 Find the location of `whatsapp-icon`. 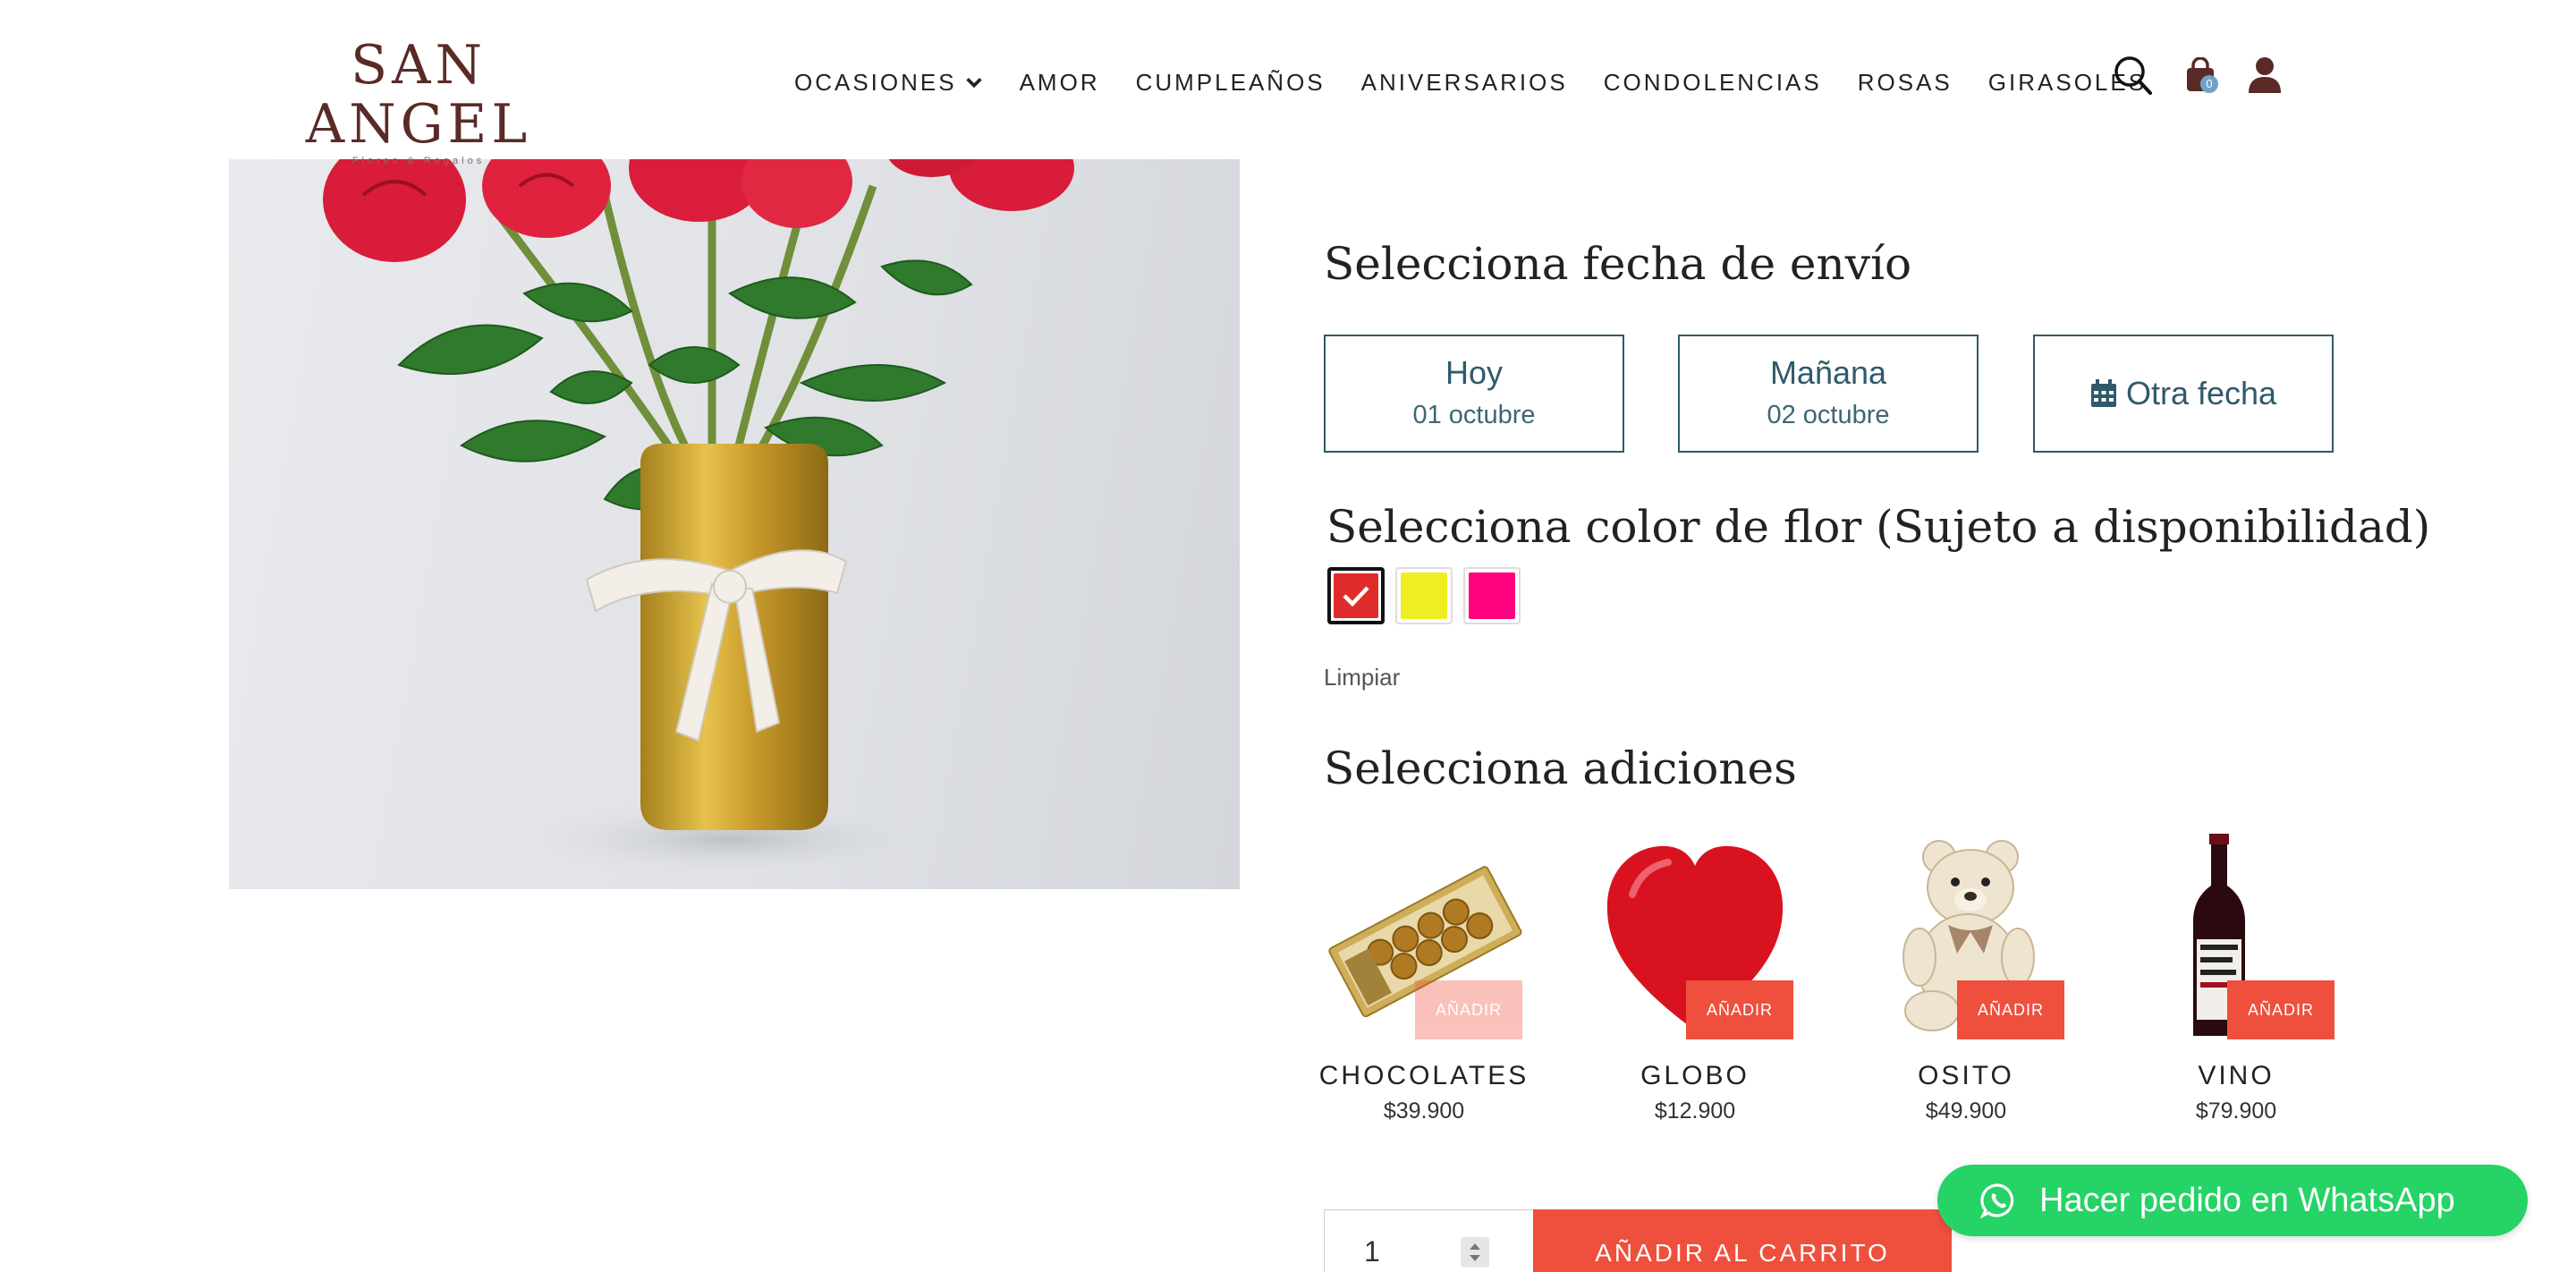

whatsapp-icon is located at coordinates (1997, 1200).